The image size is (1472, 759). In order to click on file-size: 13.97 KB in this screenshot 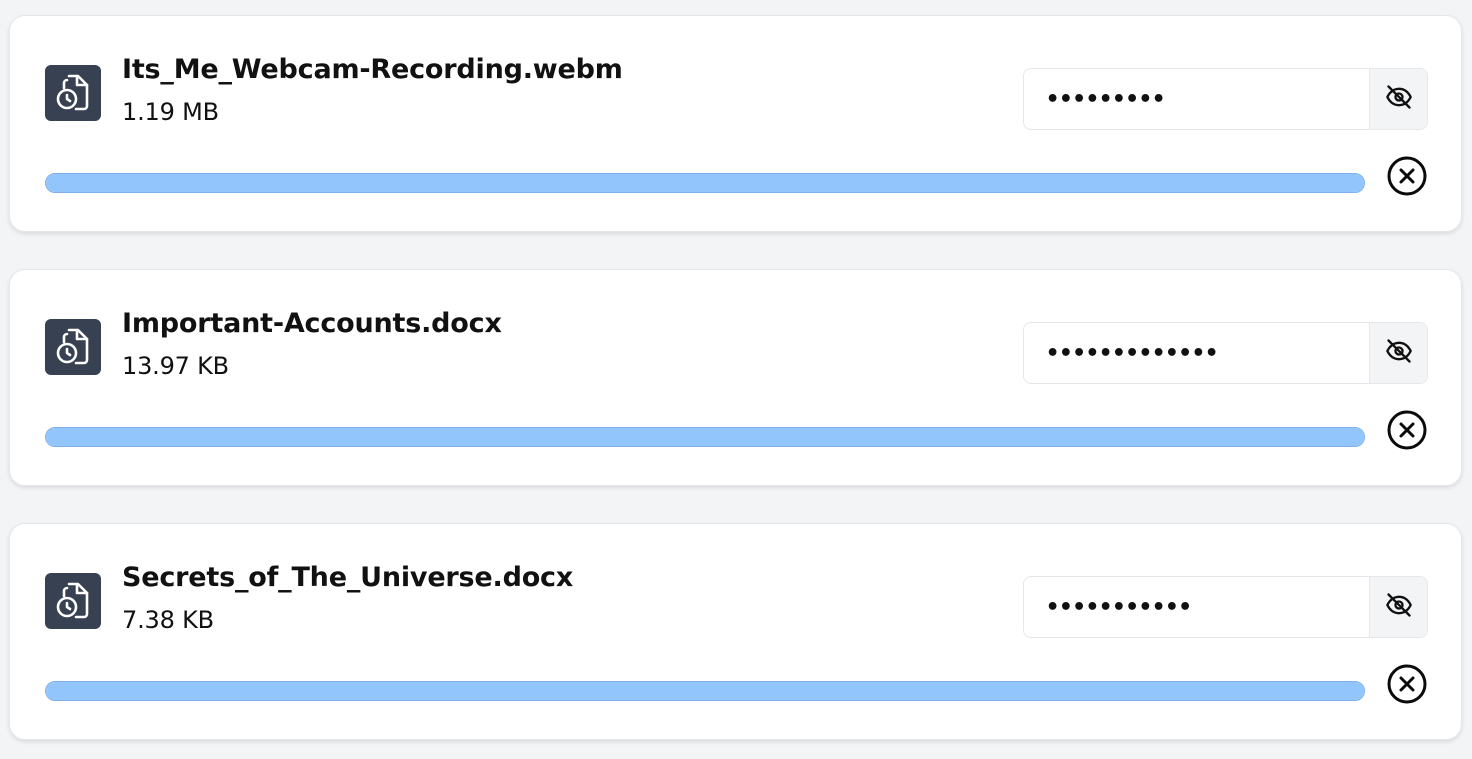, I will do `click(175, 366)`.